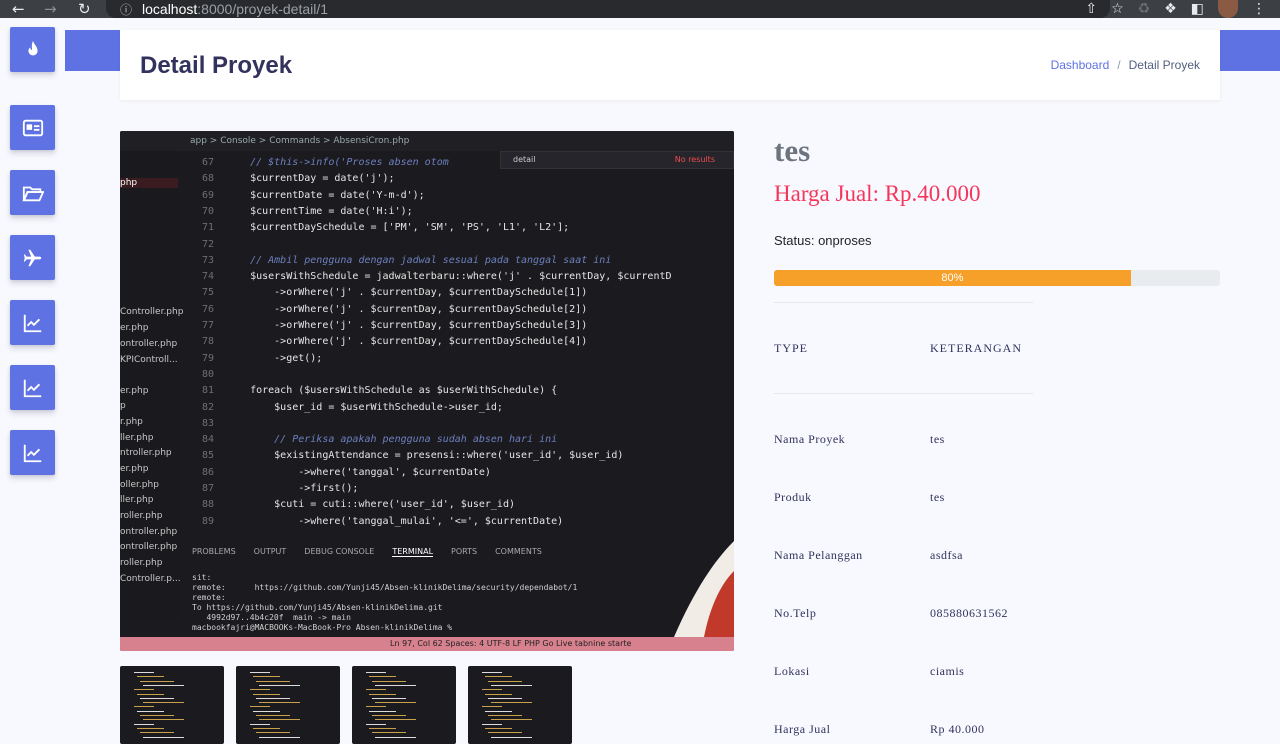 This screenshot has width=1280, height=744. Describe the element at coordinates (50, 9) in the screenshot. I see `forward-icon: →` at that location.